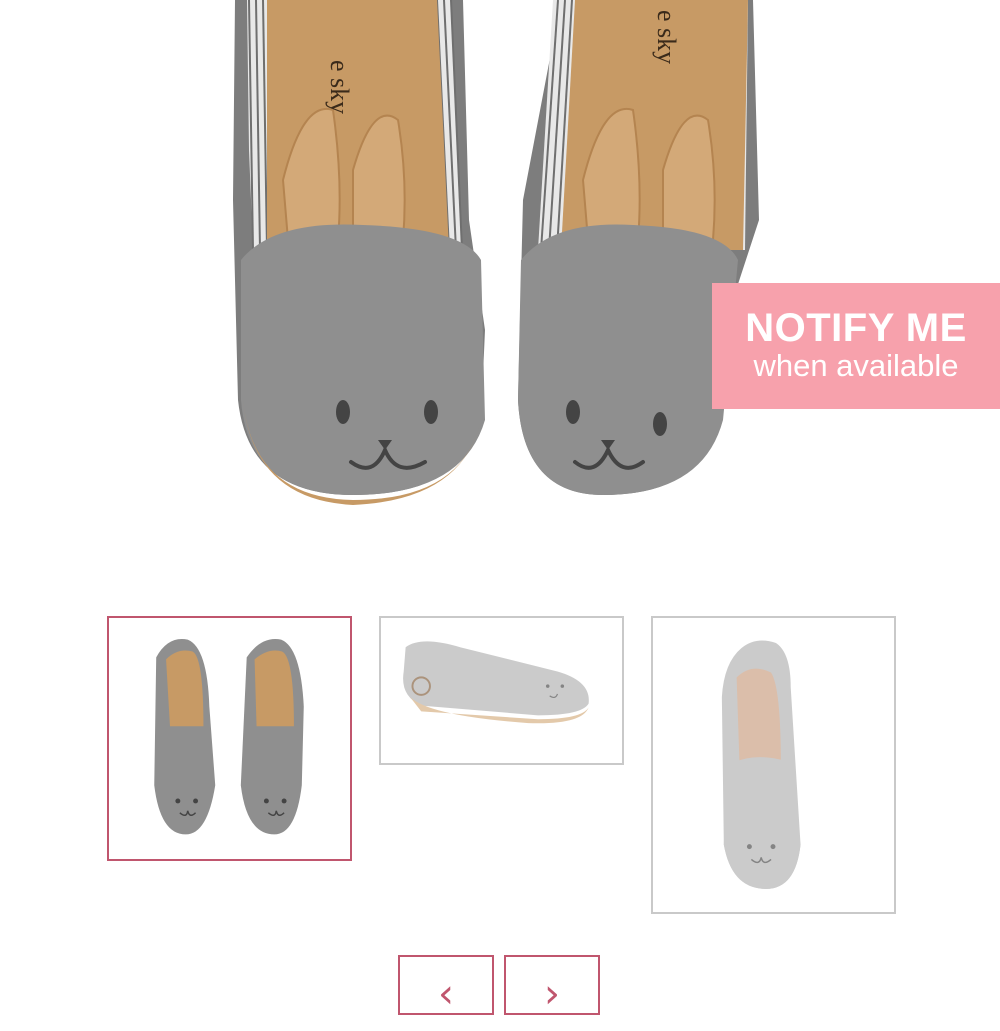  What do you see at coordinates (856, 328) in the screenshot?
I see `notify-me-title: NOTIFY ME` at bounding box center [856, 328].